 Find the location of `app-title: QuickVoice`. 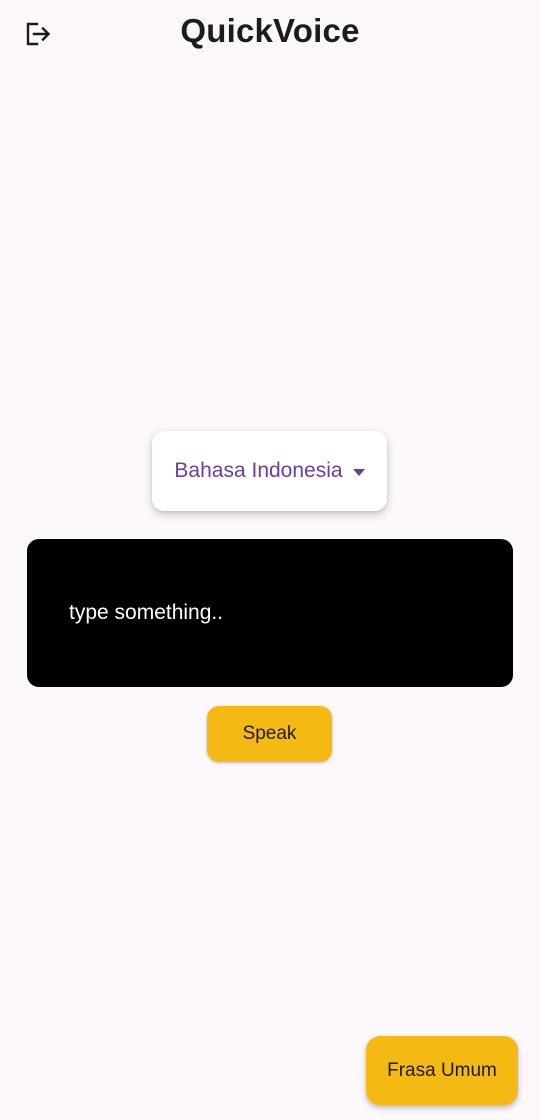

app-title: QuickVoice is located at coordinates (270, 30).